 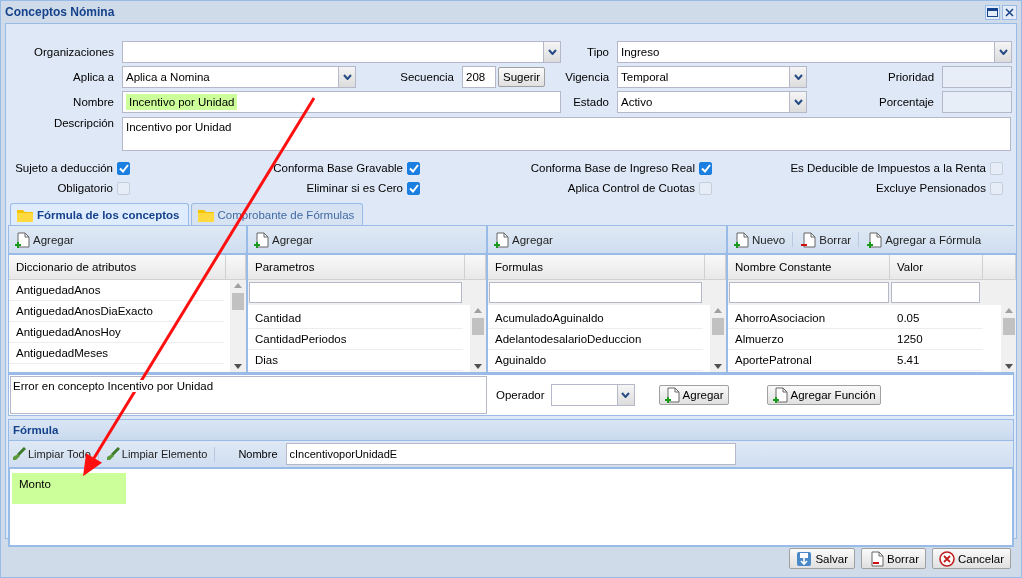 What do you see at coordinates (479, 76) in the screenshot?
I see `input-field: 208` at bounding box center [479, 76].